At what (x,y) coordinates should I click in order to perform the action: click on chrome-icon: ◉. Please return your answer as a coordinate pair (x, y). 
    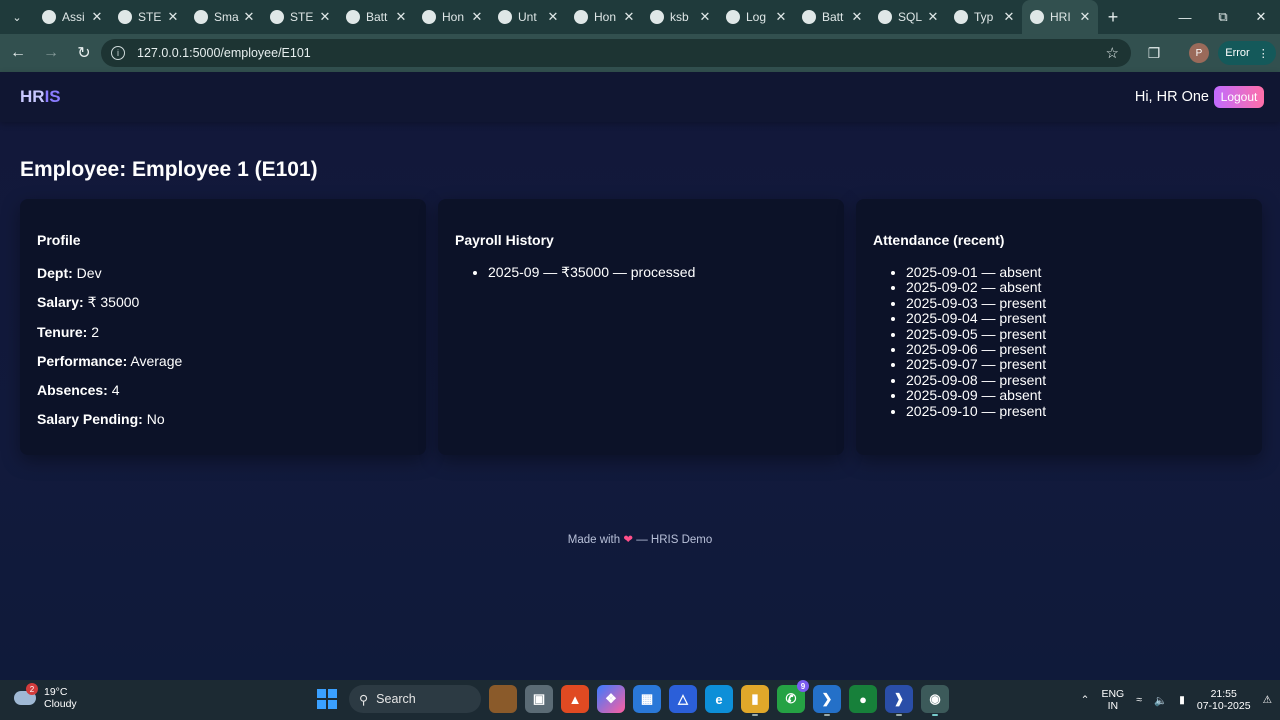
    Looking at the image, I should click on (935, 700).